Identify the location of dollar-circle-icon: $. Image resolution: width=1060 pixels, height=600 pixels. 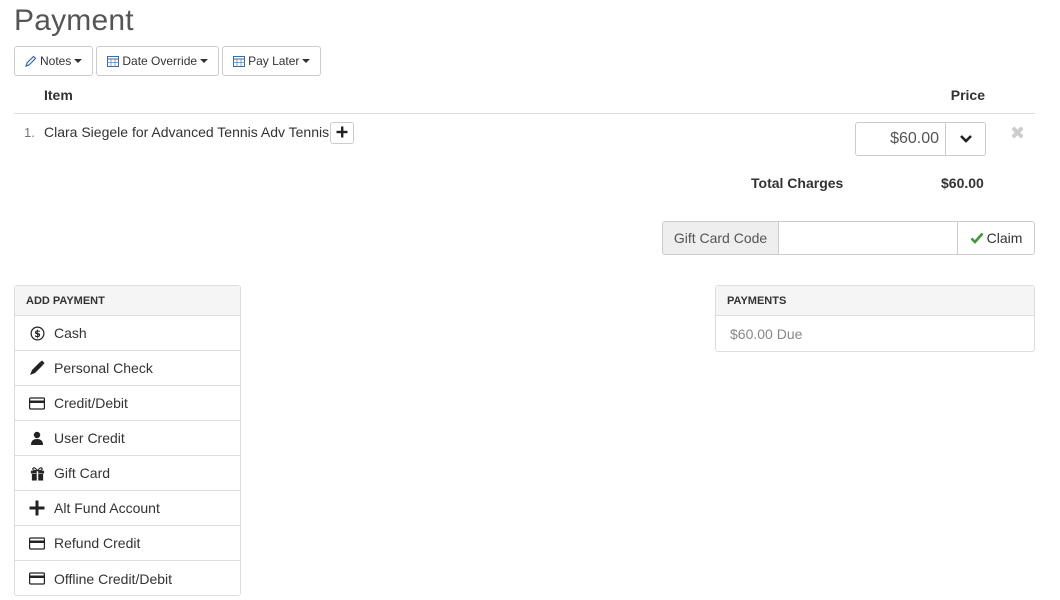
(37, 333).